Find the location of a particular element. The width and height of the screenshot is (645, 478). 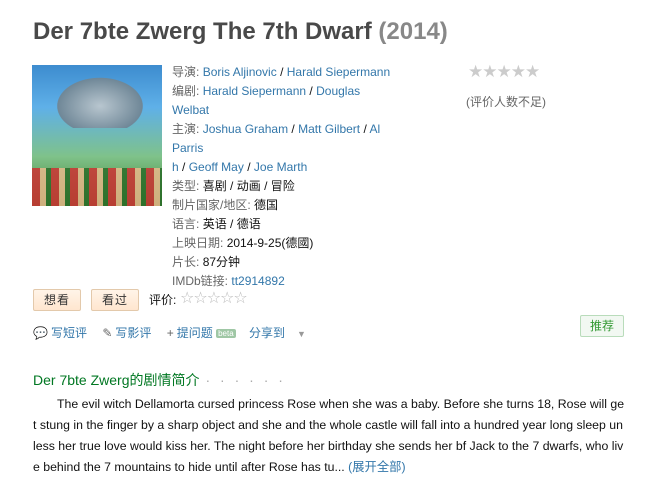

action-bar: 💬 写短评 ✎ 写影评 + 提问题 beta 分享到 ▼ is located at coordinates (169, 332).